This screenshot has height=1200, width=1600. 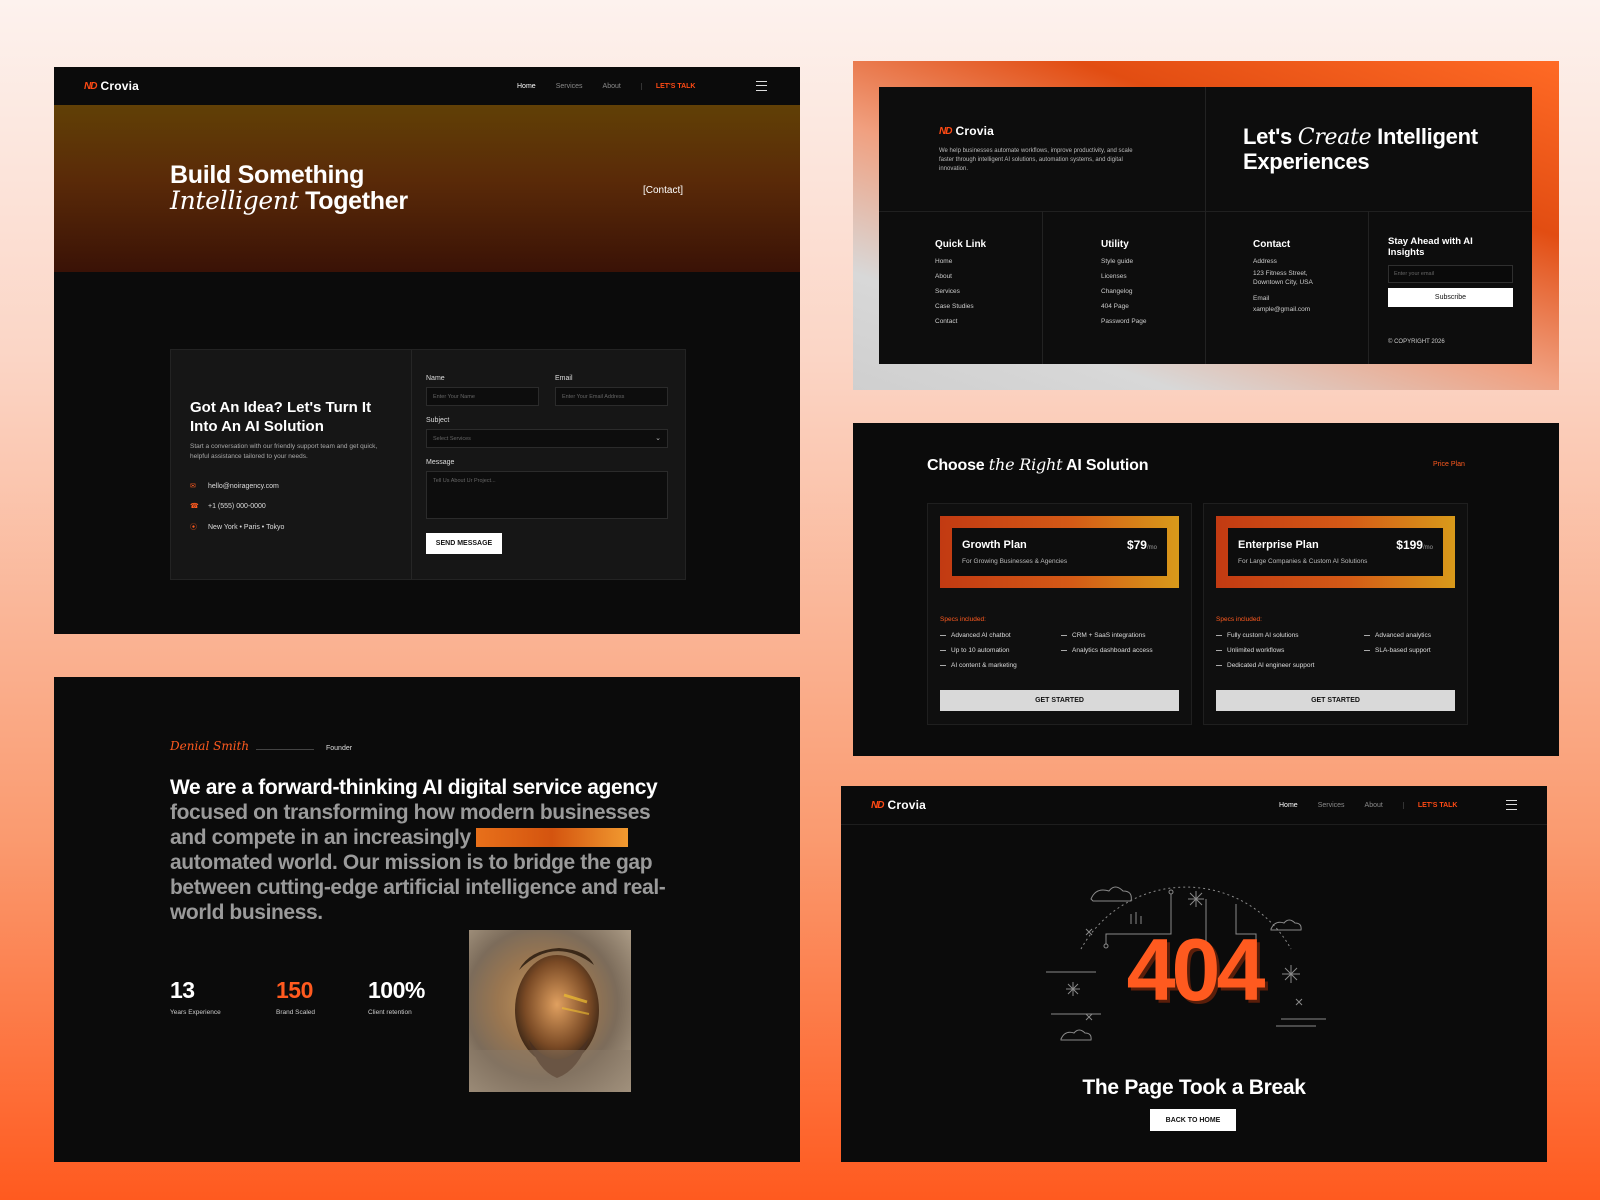 What do you see at coordinates (243, 486) in the screenshot?
I see `contact-email: hello@noiragency.com` at bounding box center [243, 486].